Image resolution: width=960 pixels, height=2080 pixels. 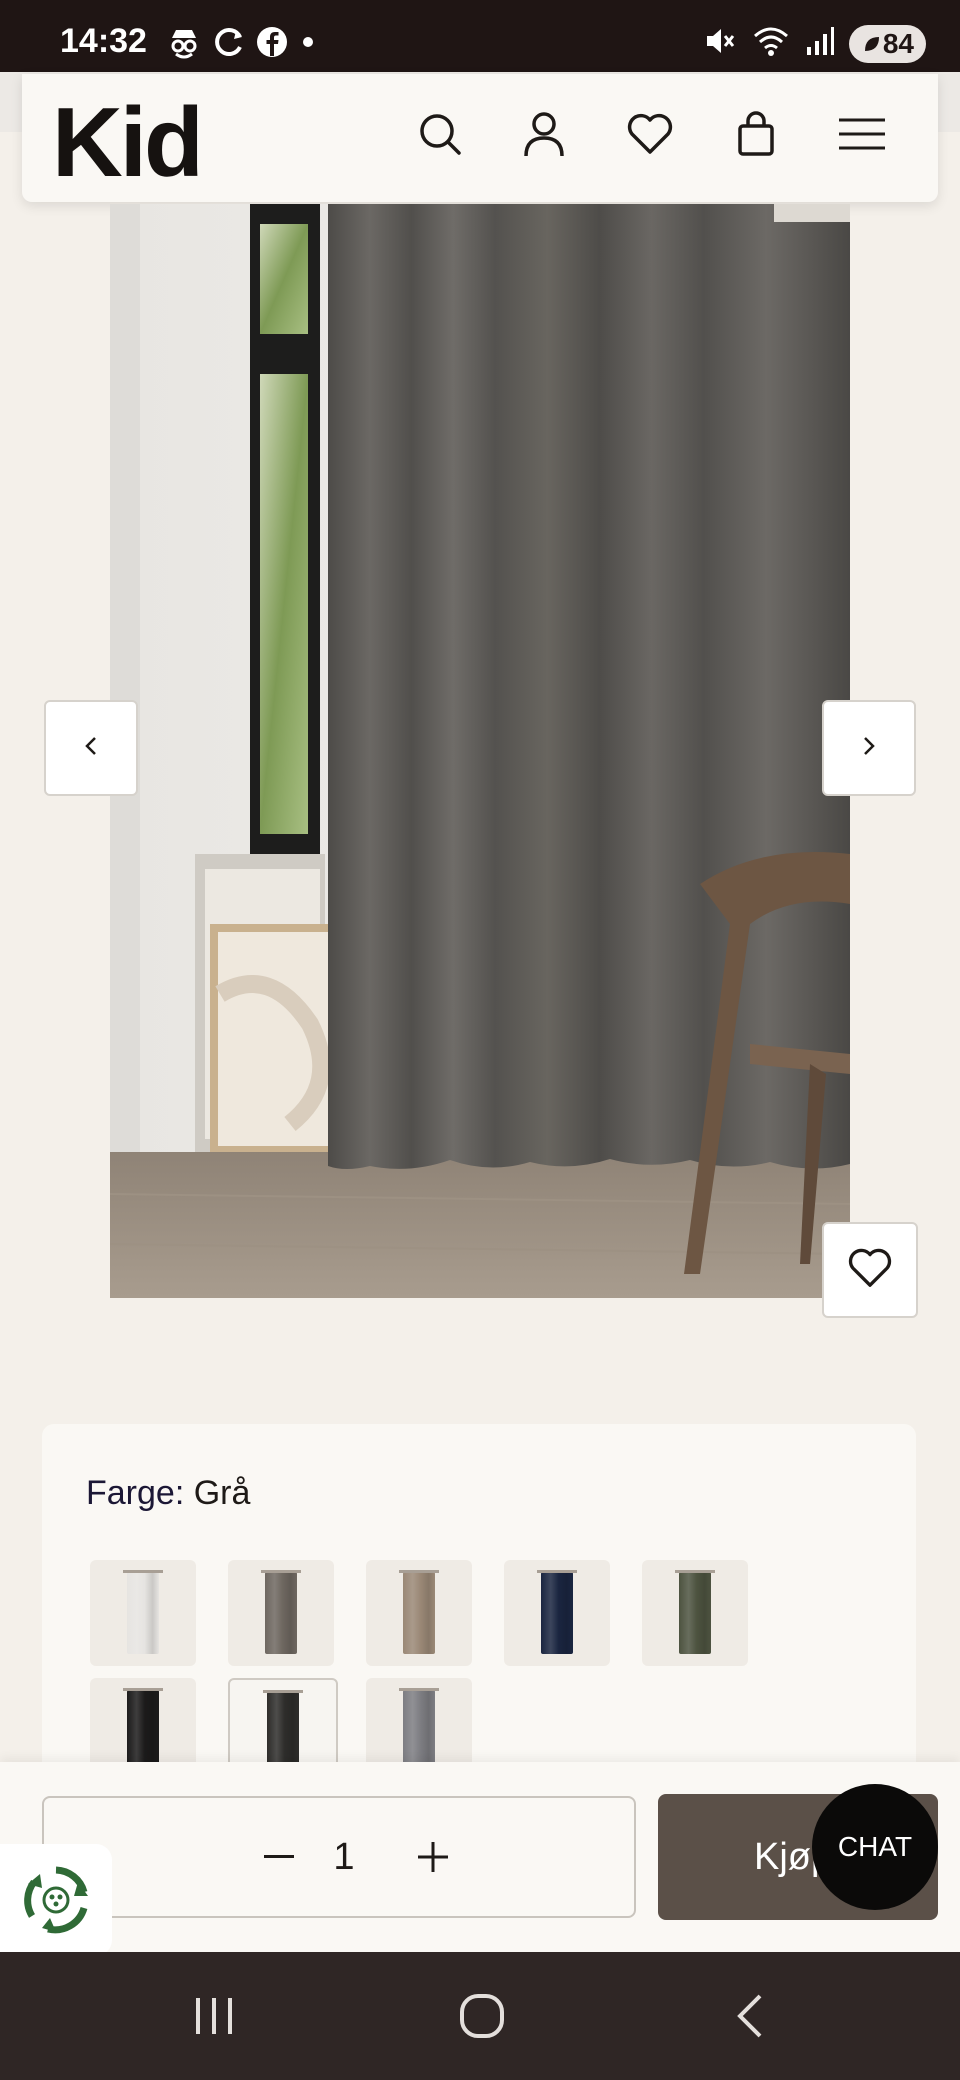 I want to click on status-bar: 14:32 84, so click(x=480, y=36).